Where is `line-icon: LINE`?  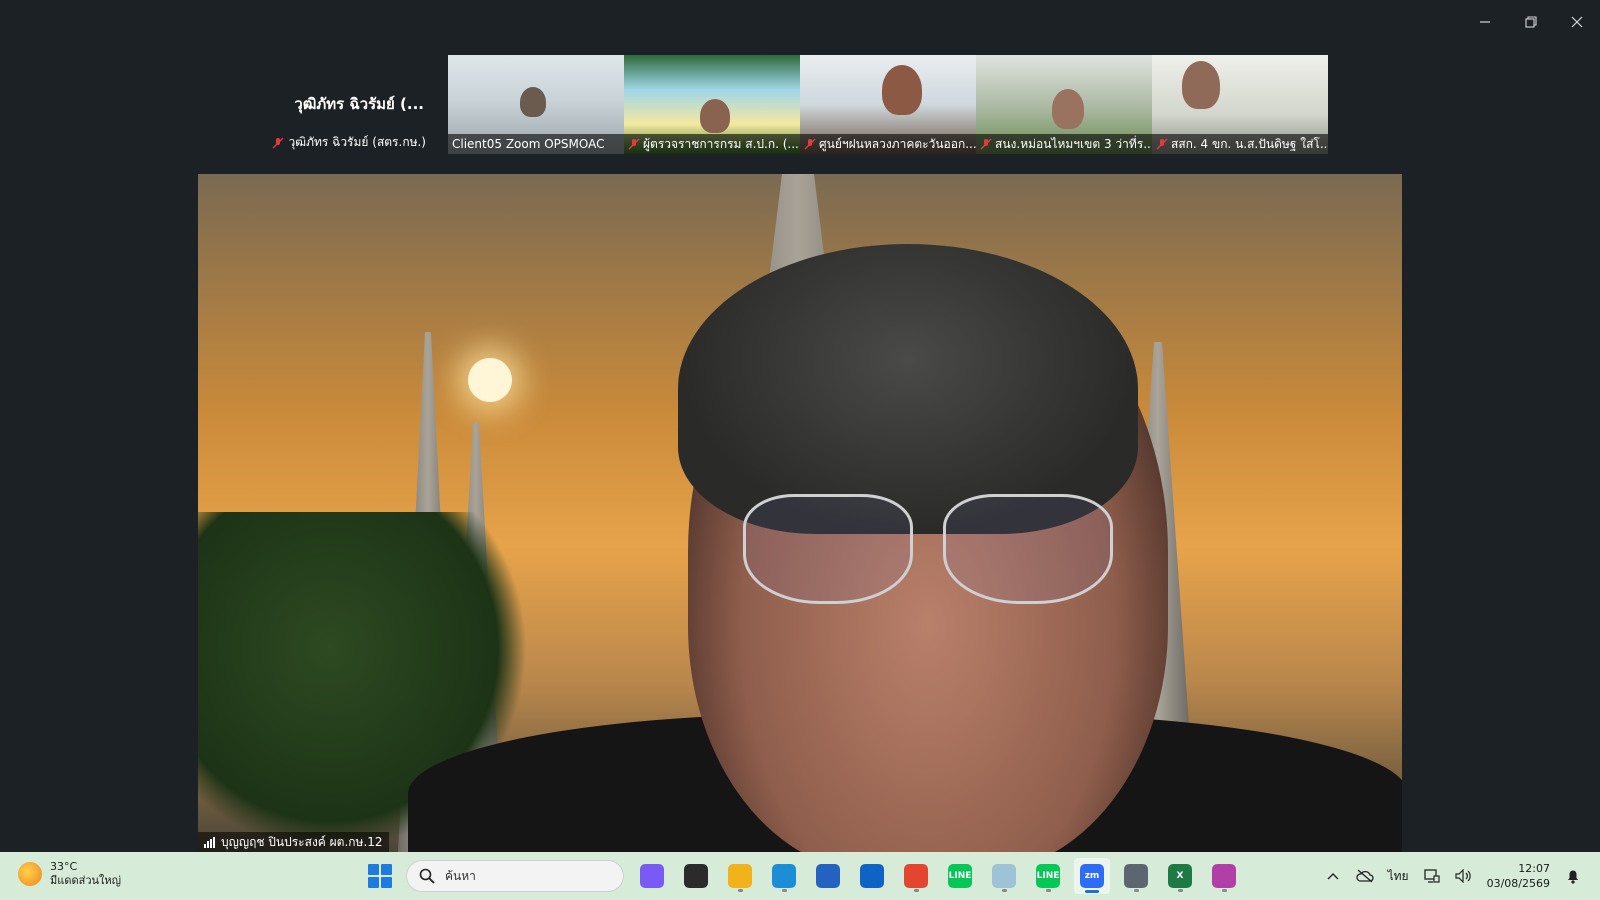
line-icon: LINE is located at coordinates (960, 876).